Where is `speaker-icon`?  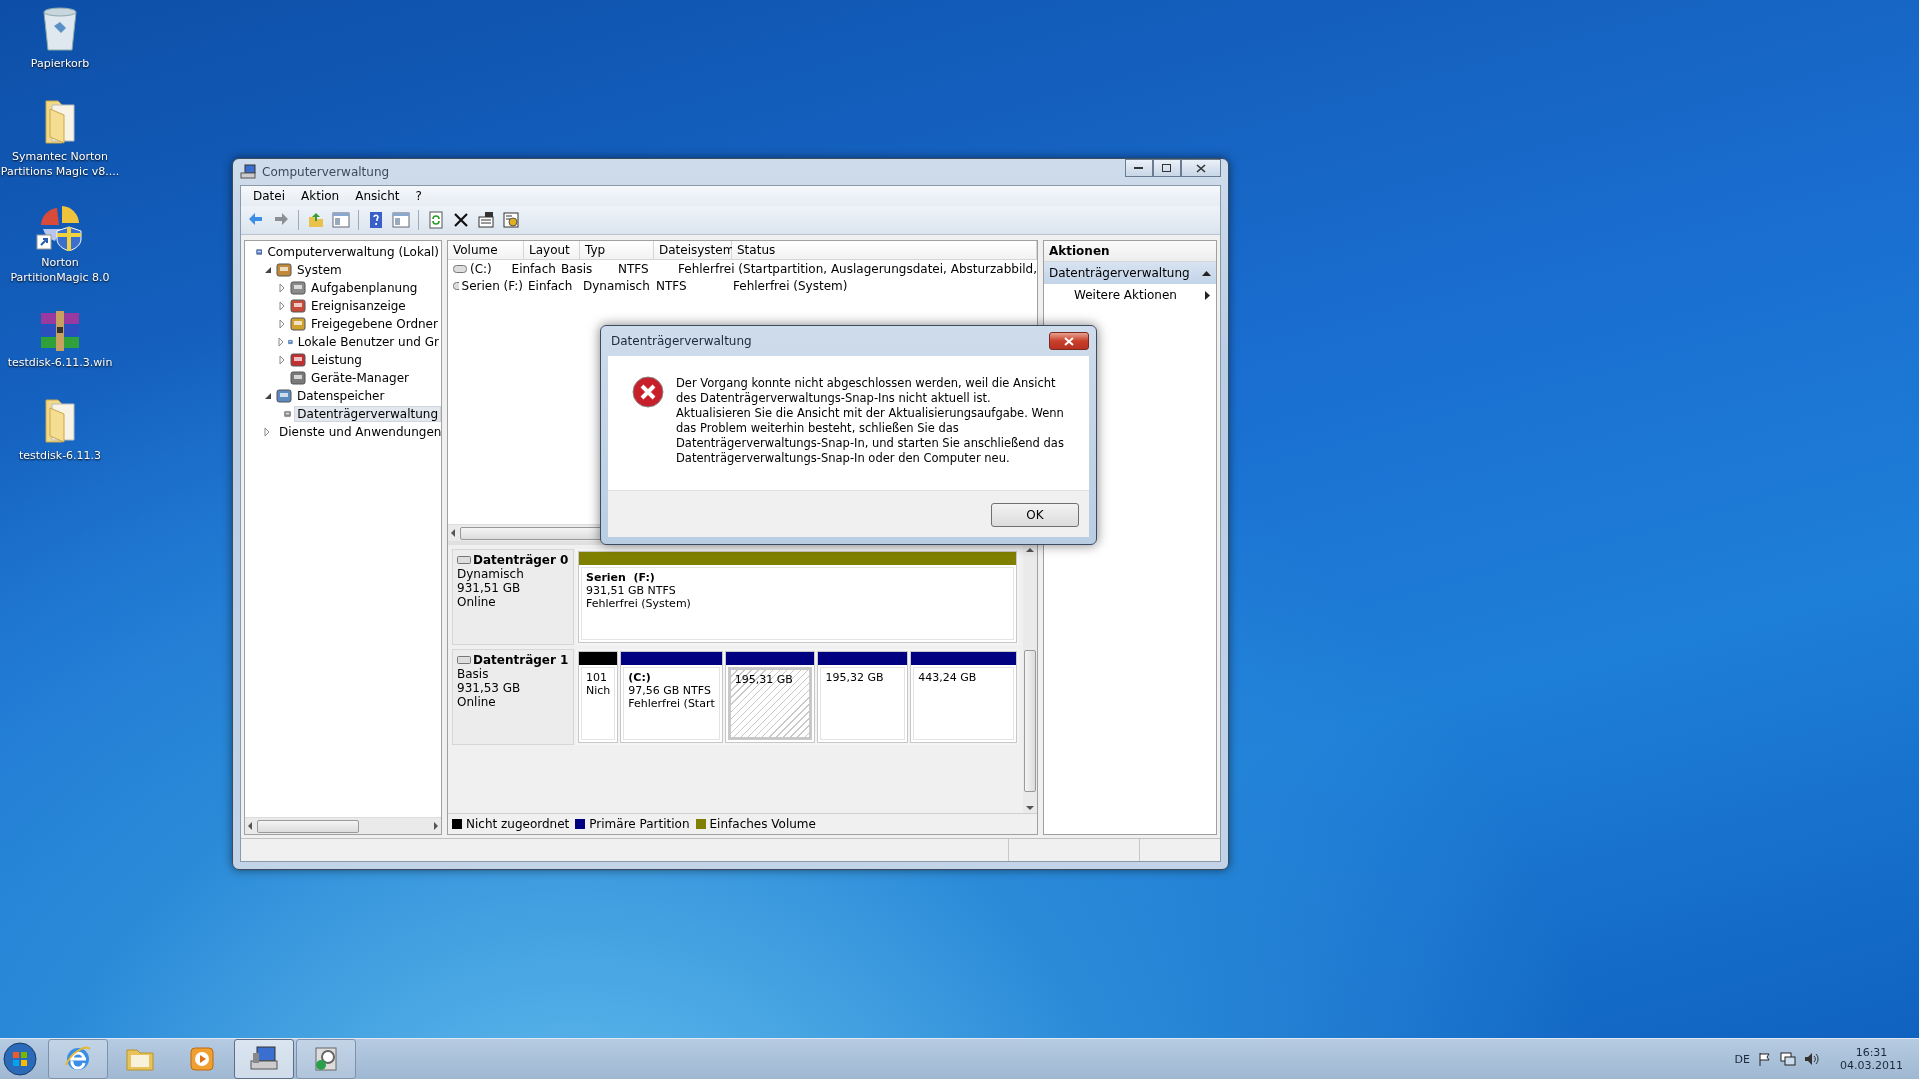 speaker-icon is located at coordinates (1812, 1059).